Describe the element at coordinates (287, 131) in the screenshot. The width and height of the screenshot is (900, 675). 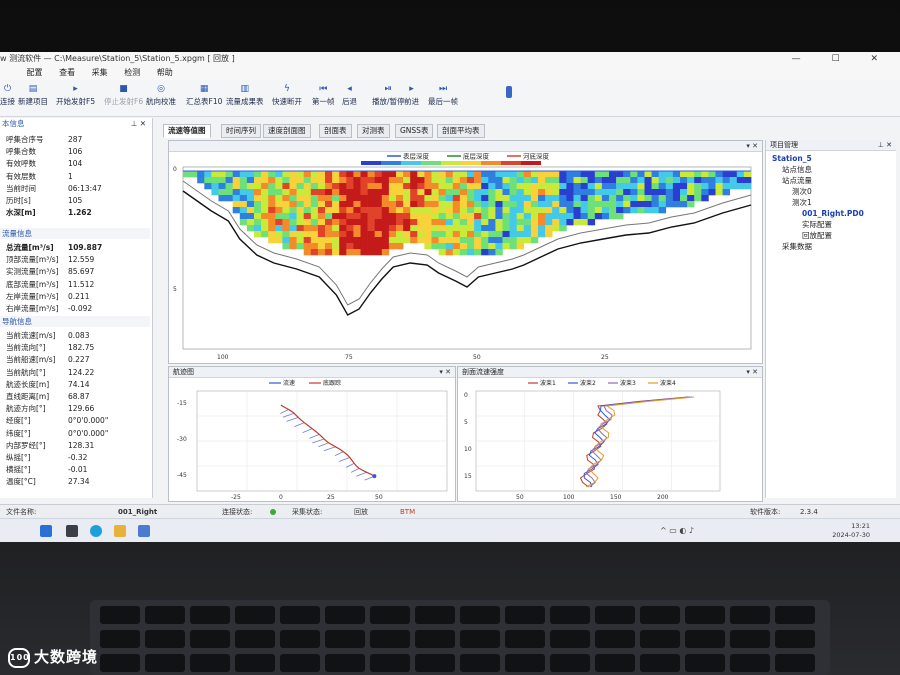
I see `tab-2: 速度剖面图` at that location.